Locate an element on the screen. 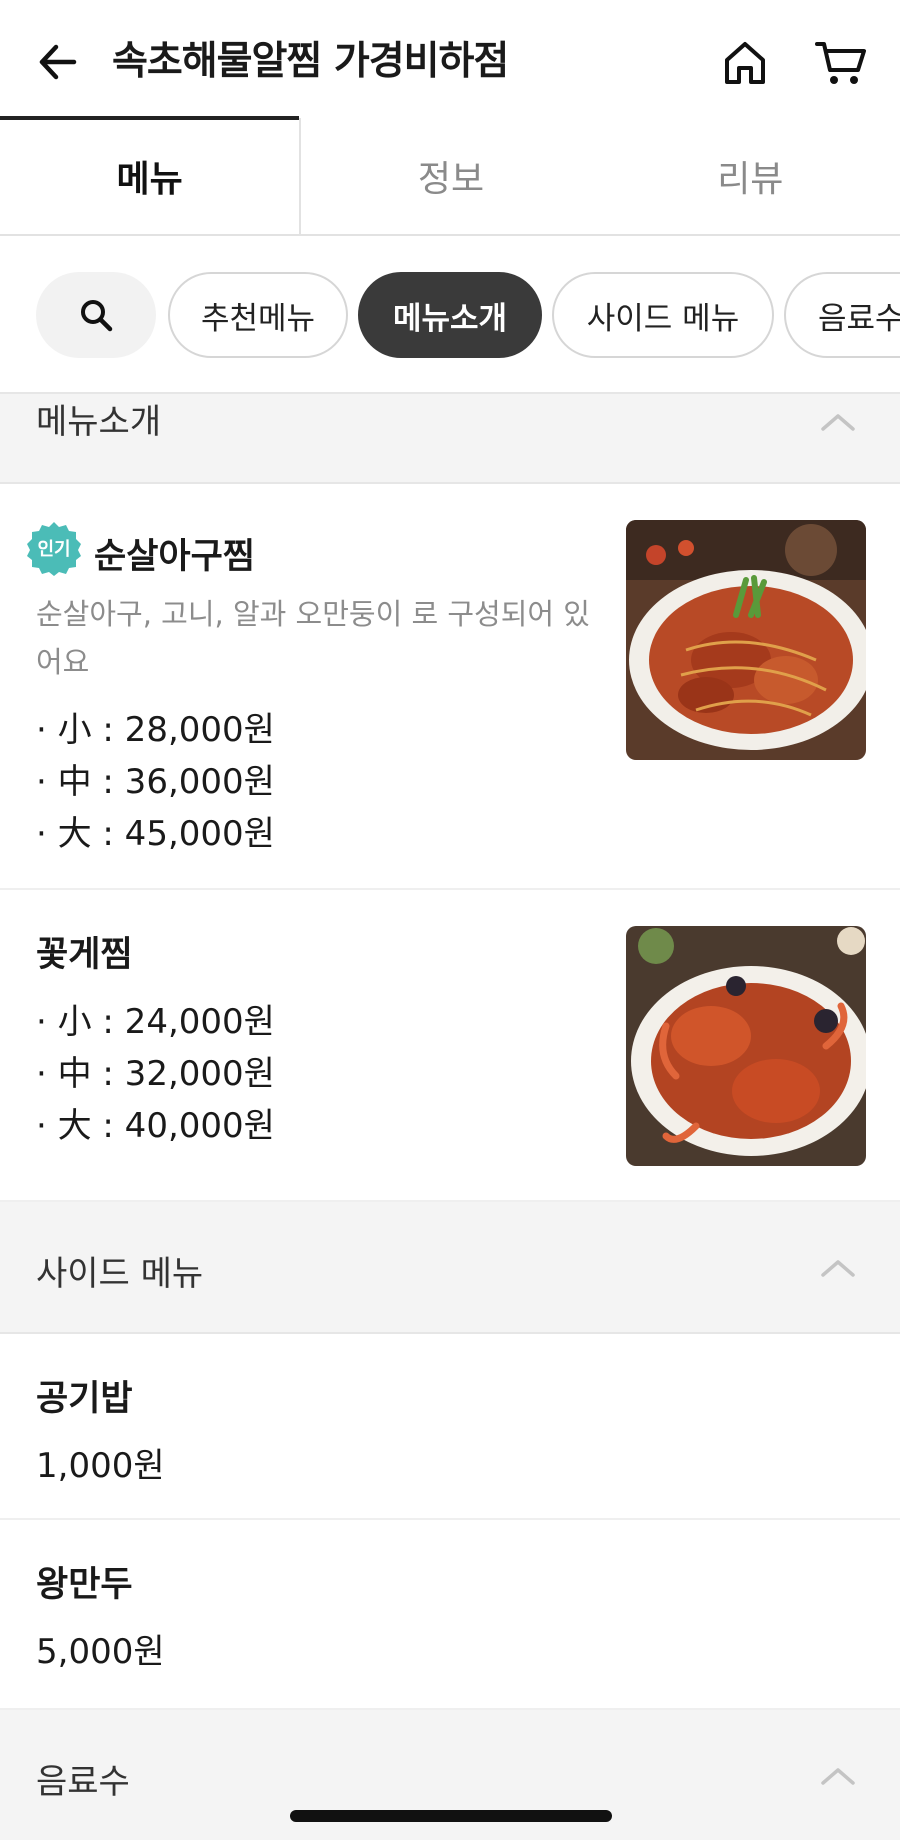 This screenshot has width=900, height=1840. item-name: 공기밥 is located at coordinates (84, 1399).